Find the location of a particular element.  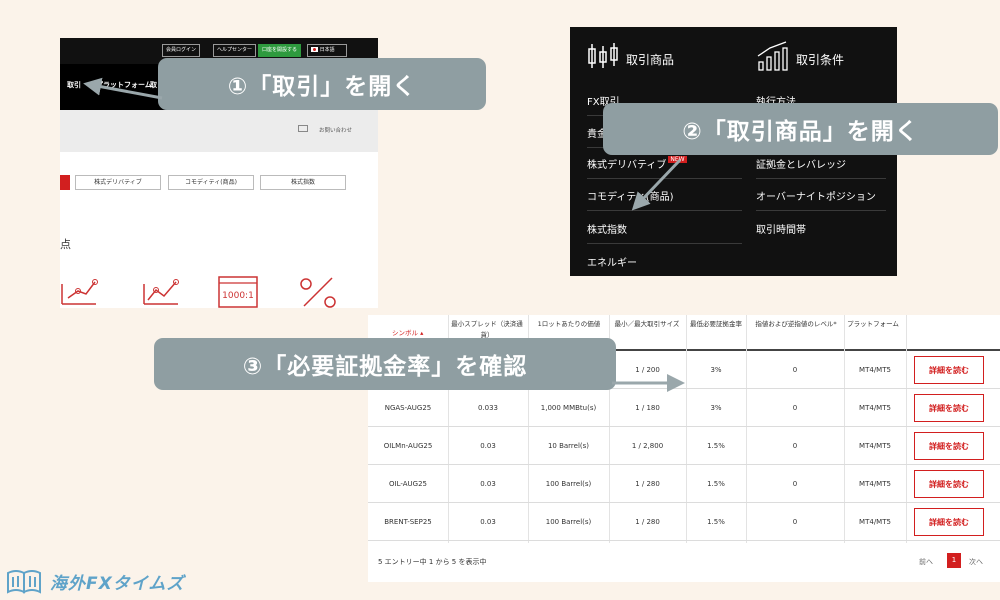

tab-commodities: コモディティ(商品) is located at coordinates (211, 182).